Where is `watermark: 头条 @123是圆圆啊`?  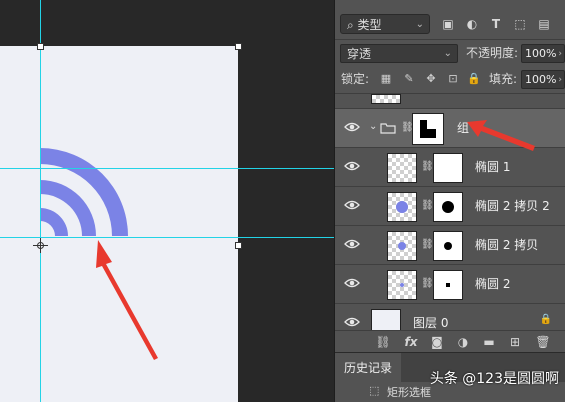
watermark: 头条 @123是圆圆啊 is located at coordinates (494, 379).